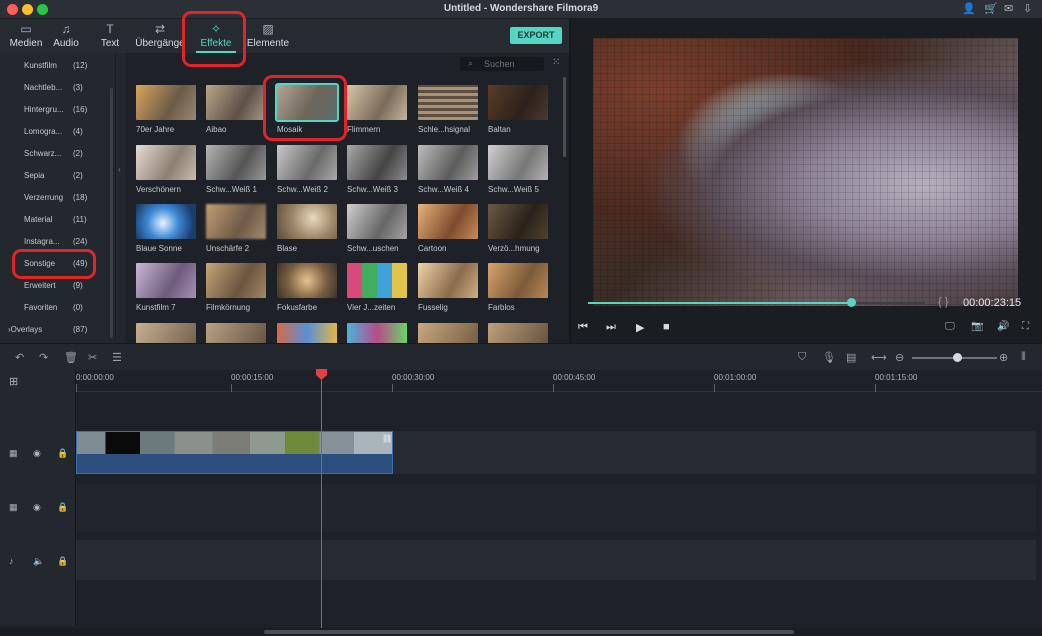 This screenshot has width=1042, height=636. I want to click on effect-tile: Unschärfe 2, so click(236, 230).